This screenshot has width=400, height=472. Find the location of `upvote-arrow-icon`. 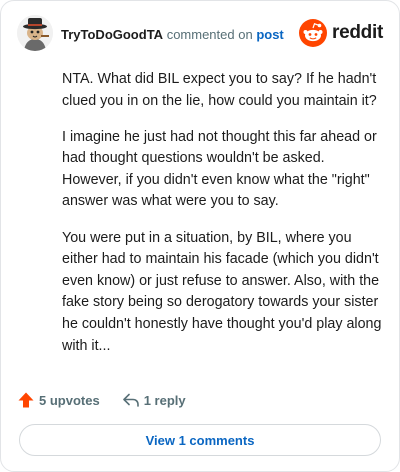

upvote-arrow-icon is located at coordinates (26, 400).